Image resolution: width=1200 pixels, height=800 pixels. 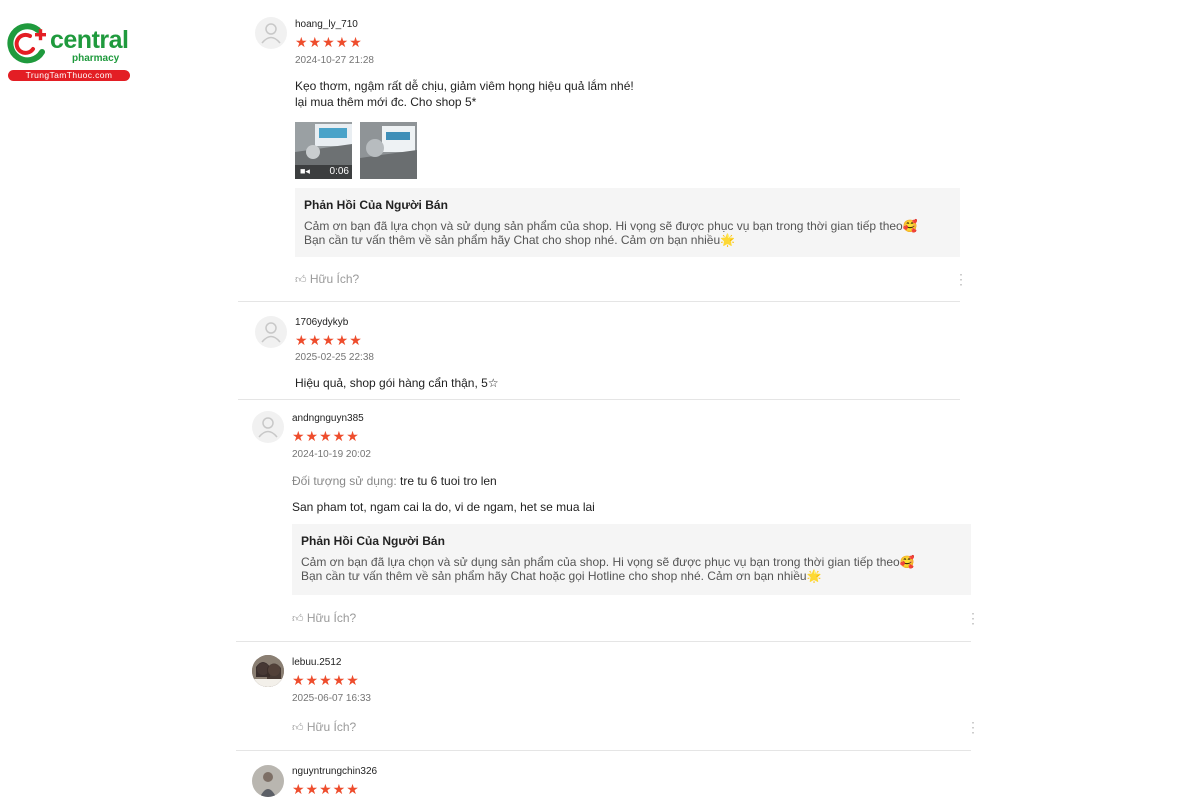 What do you see at coordinates (334, 60) in the screenshot?
I see `review-date: 2024-10-27 21:28` at bounding box center [334, 60].